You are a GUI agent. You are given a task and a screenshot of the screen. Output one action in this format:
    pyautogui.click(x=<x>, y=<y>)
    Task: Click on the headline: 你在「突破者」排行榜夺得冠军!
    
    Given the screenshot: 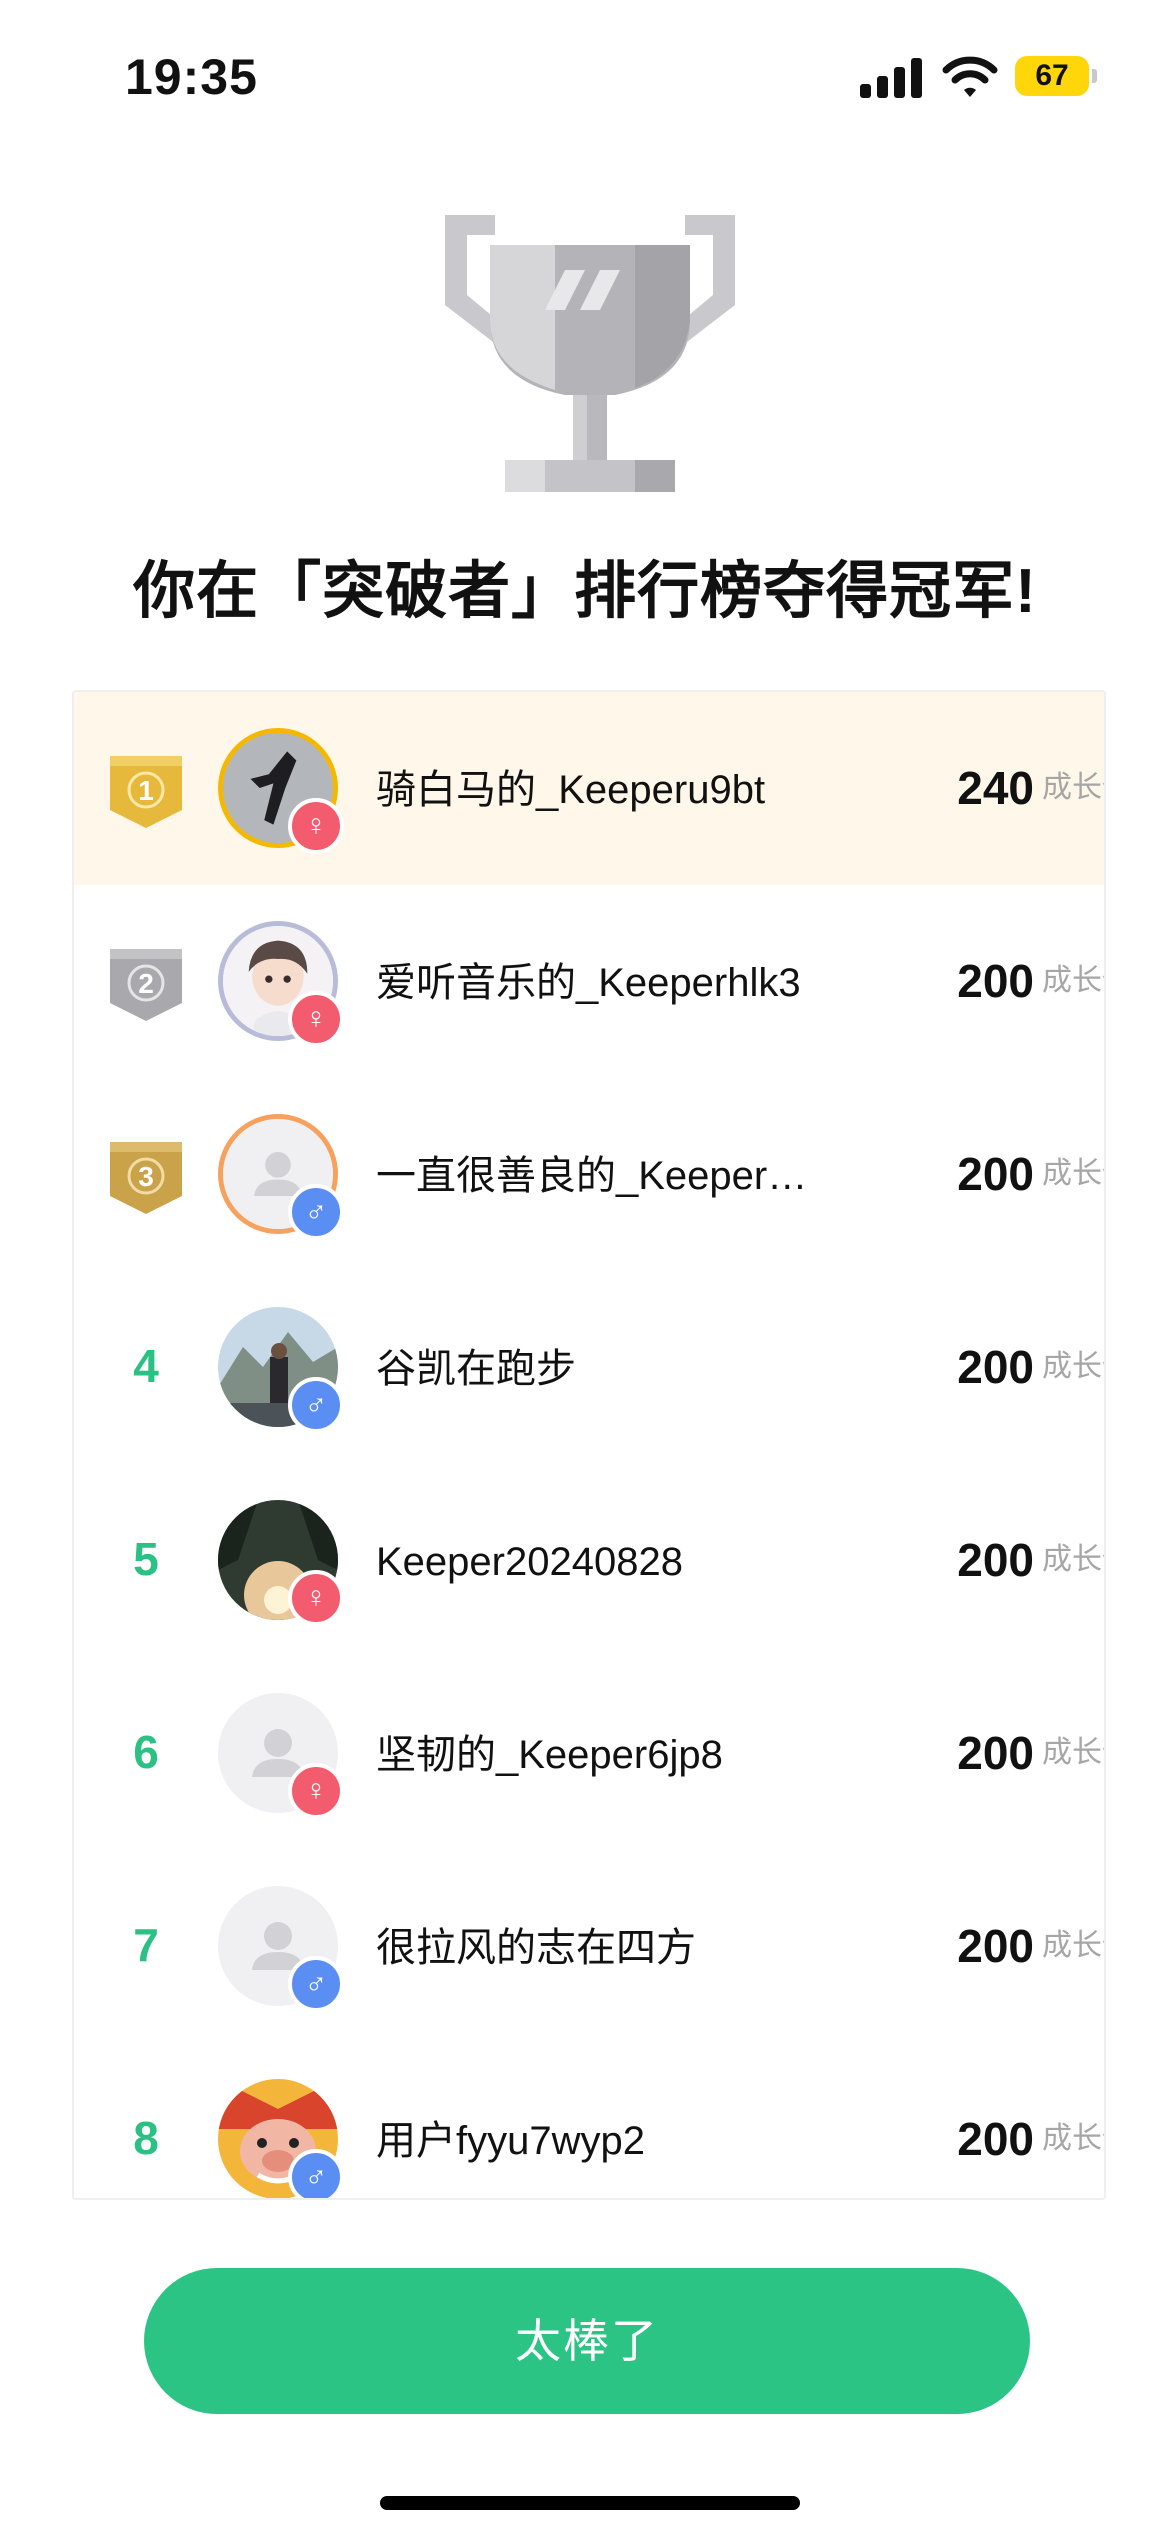 What is the action you would take?
    pyautogui.click(x=585, y=591)
    